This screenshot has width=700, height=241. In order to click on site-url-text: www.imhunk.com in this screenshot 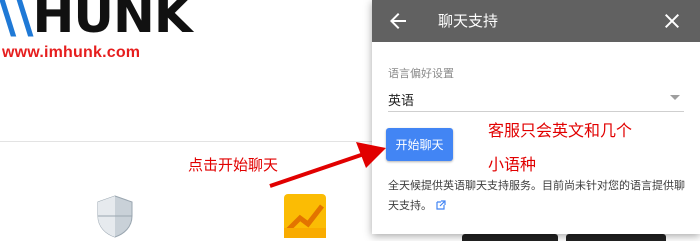, I will do `click(71, 52)`.